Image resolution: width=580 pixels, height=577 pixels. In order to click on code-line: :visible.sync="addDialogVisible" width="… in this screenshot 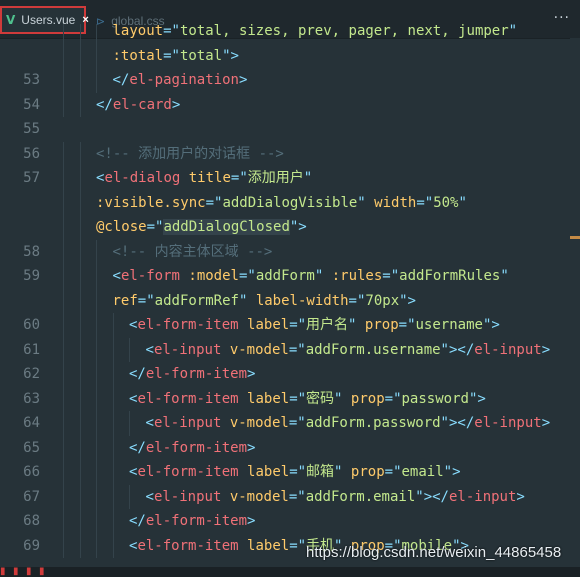, I will do `click(290, 202)`.